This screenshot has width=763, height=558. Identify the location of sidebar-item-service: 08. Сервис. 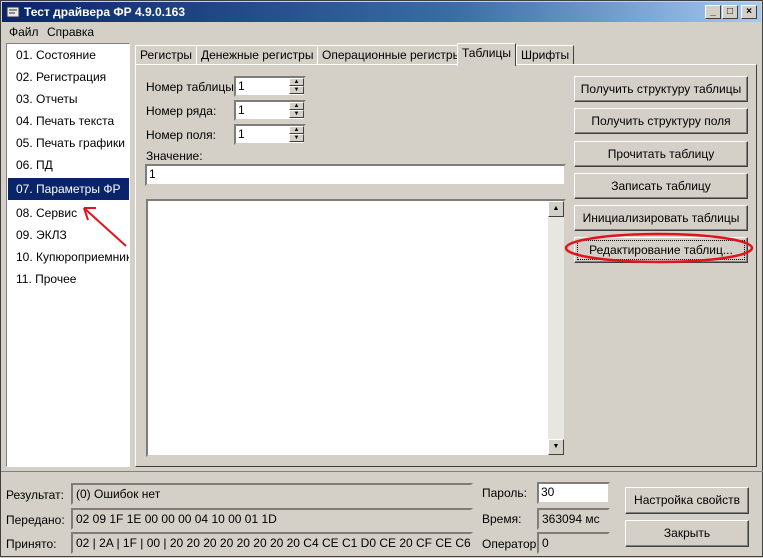
(68, 213).